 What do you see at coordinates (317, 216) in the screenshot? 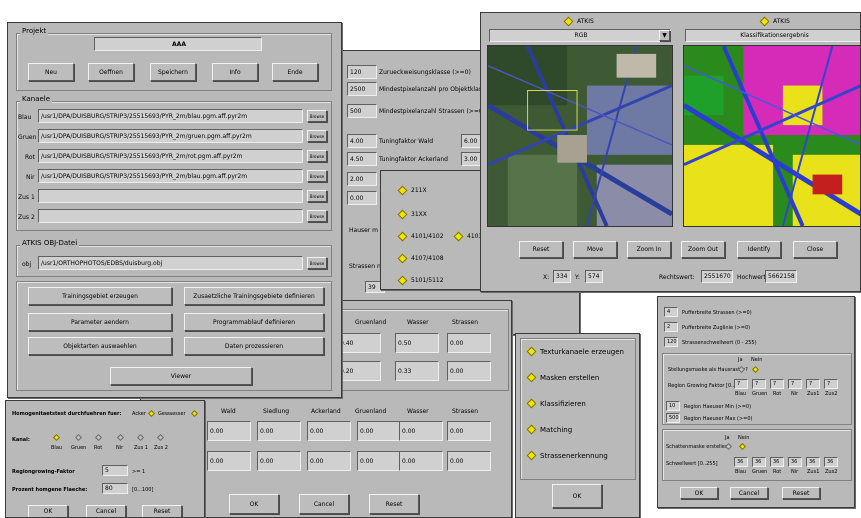
I see `channel-zus2-browse-button: Browse` at bounding box center [317, 216].